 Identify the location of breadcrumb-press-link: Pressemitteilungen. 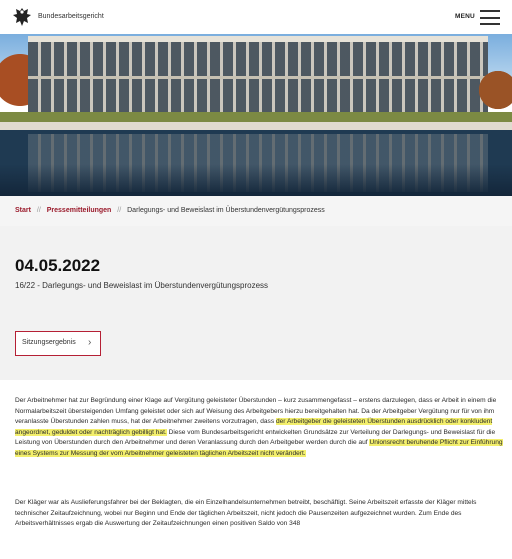
(79, 210).